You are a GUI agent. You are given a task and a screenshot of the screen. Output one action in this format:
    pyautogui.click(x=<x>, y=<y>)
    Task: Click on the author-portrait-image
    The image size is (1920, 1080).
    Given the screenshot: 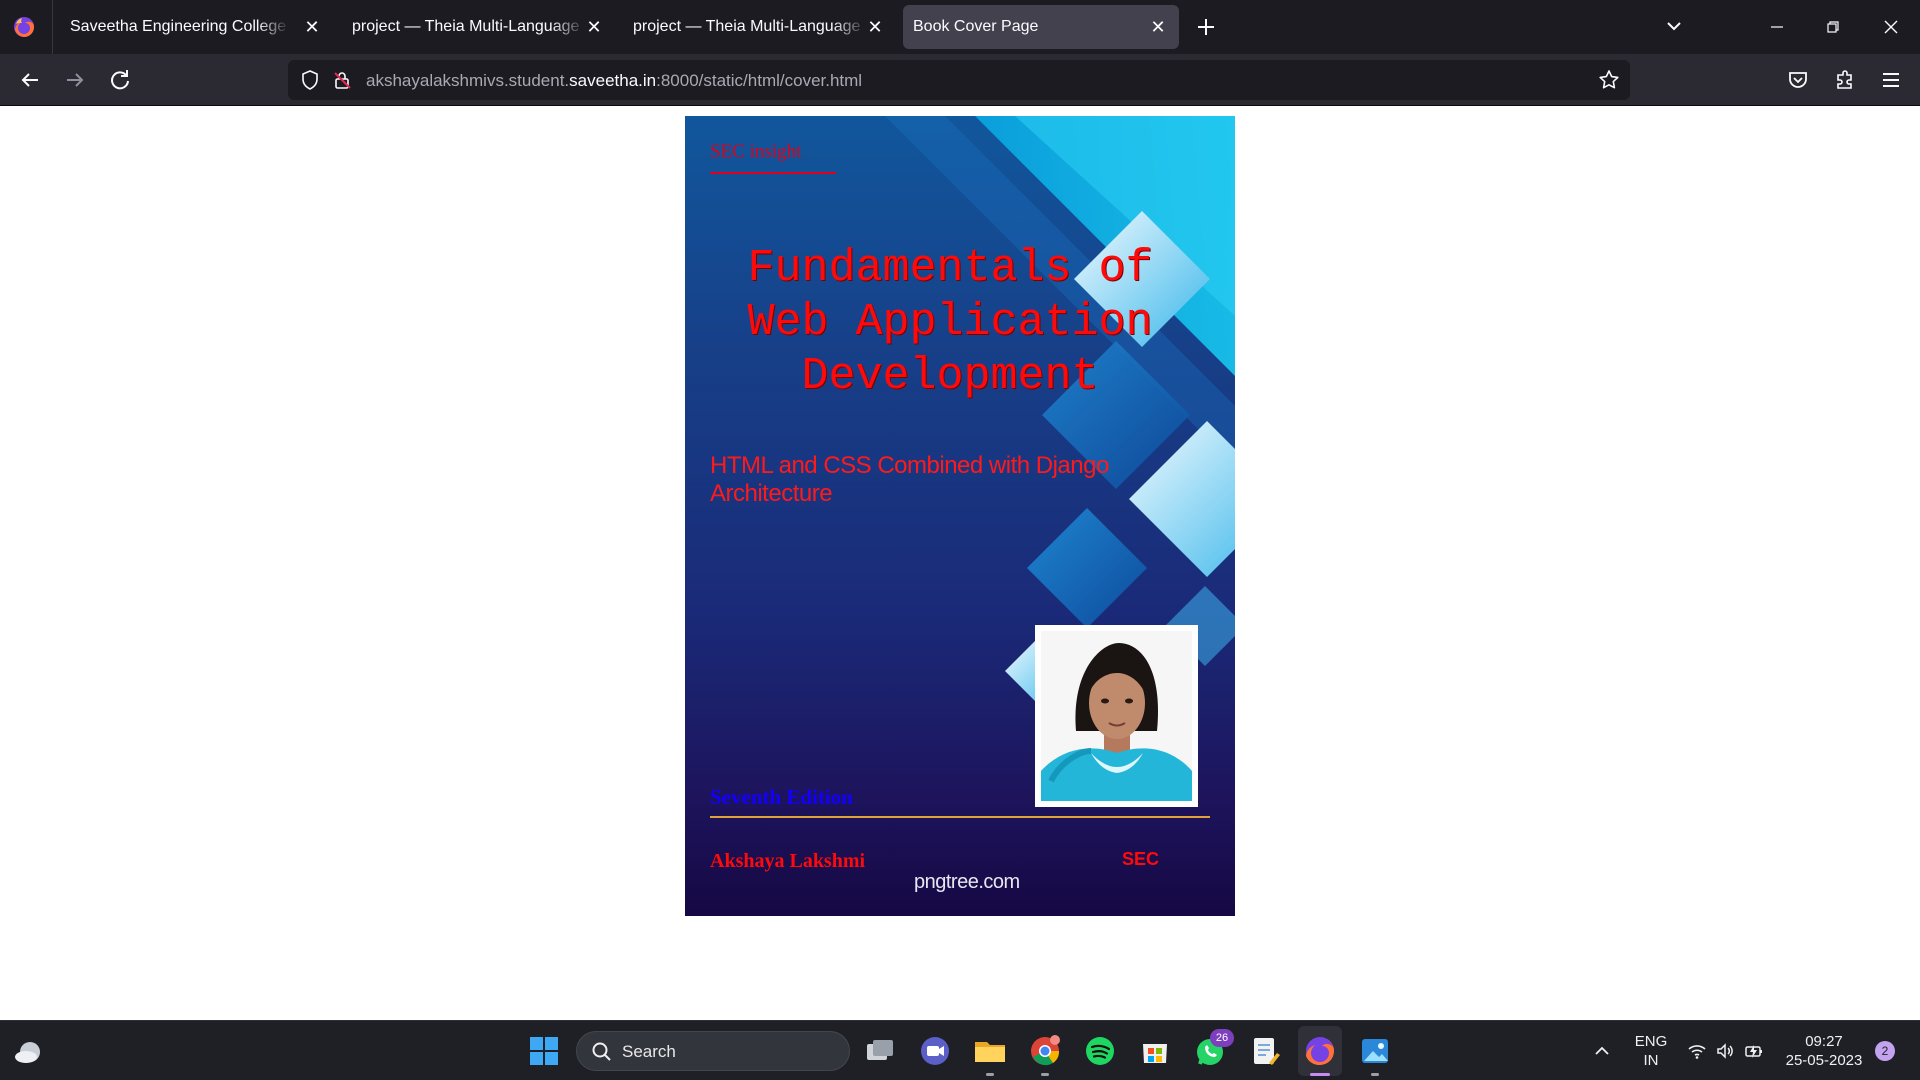 What is the action you would take?
    pyautogui.click(x=1116, y=716)
    